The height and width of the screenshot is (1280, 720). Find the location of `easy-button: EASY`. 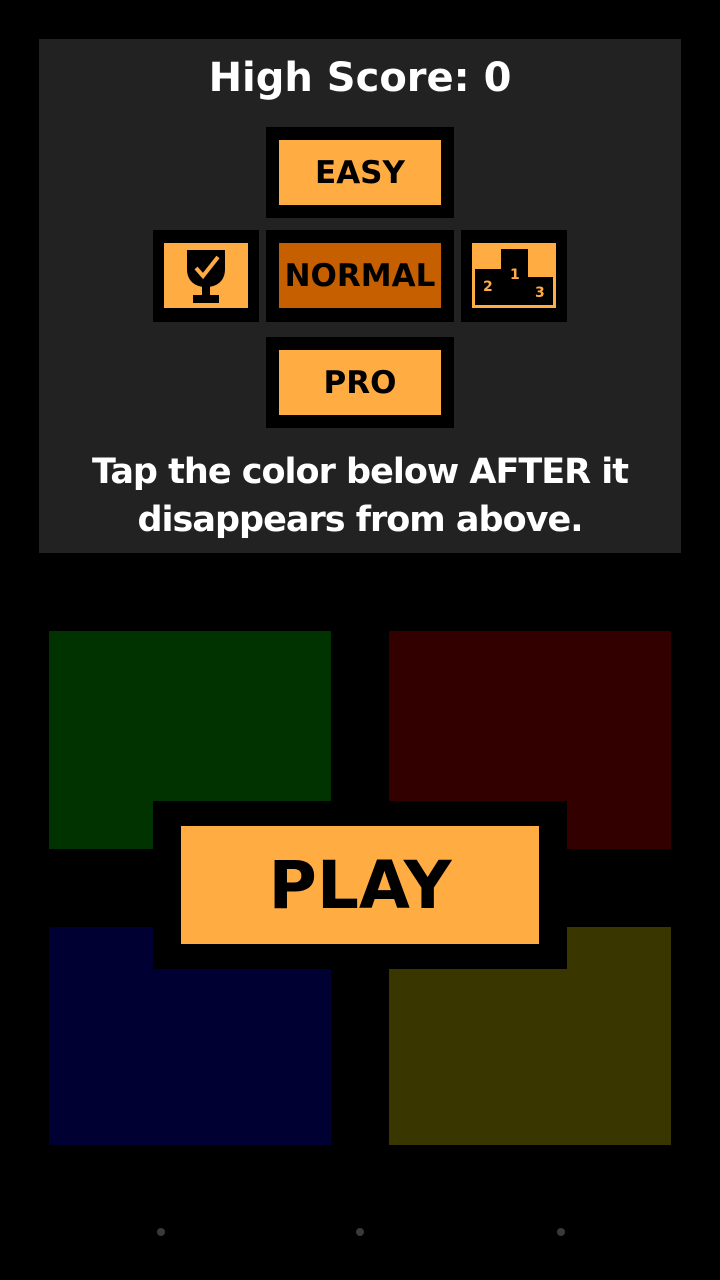

easy-button: EASY is located at coordinates (360, 172).